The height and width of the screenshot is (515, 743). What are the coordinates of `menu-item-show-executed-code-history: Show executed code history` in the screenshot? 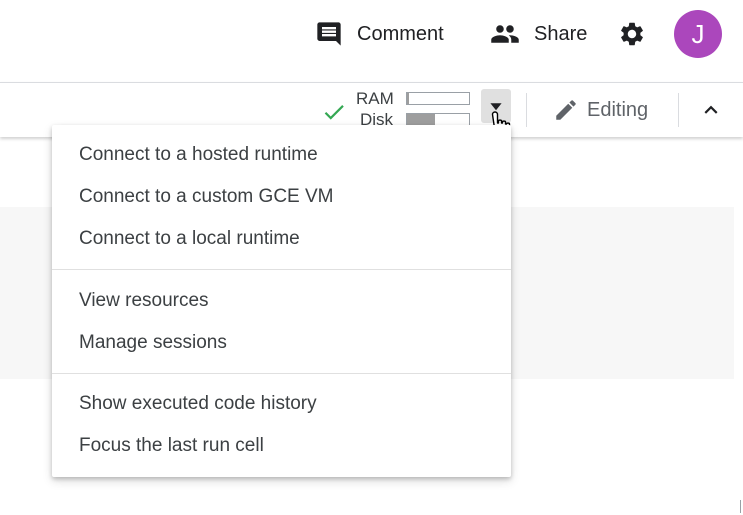 It's located at (281, 404).